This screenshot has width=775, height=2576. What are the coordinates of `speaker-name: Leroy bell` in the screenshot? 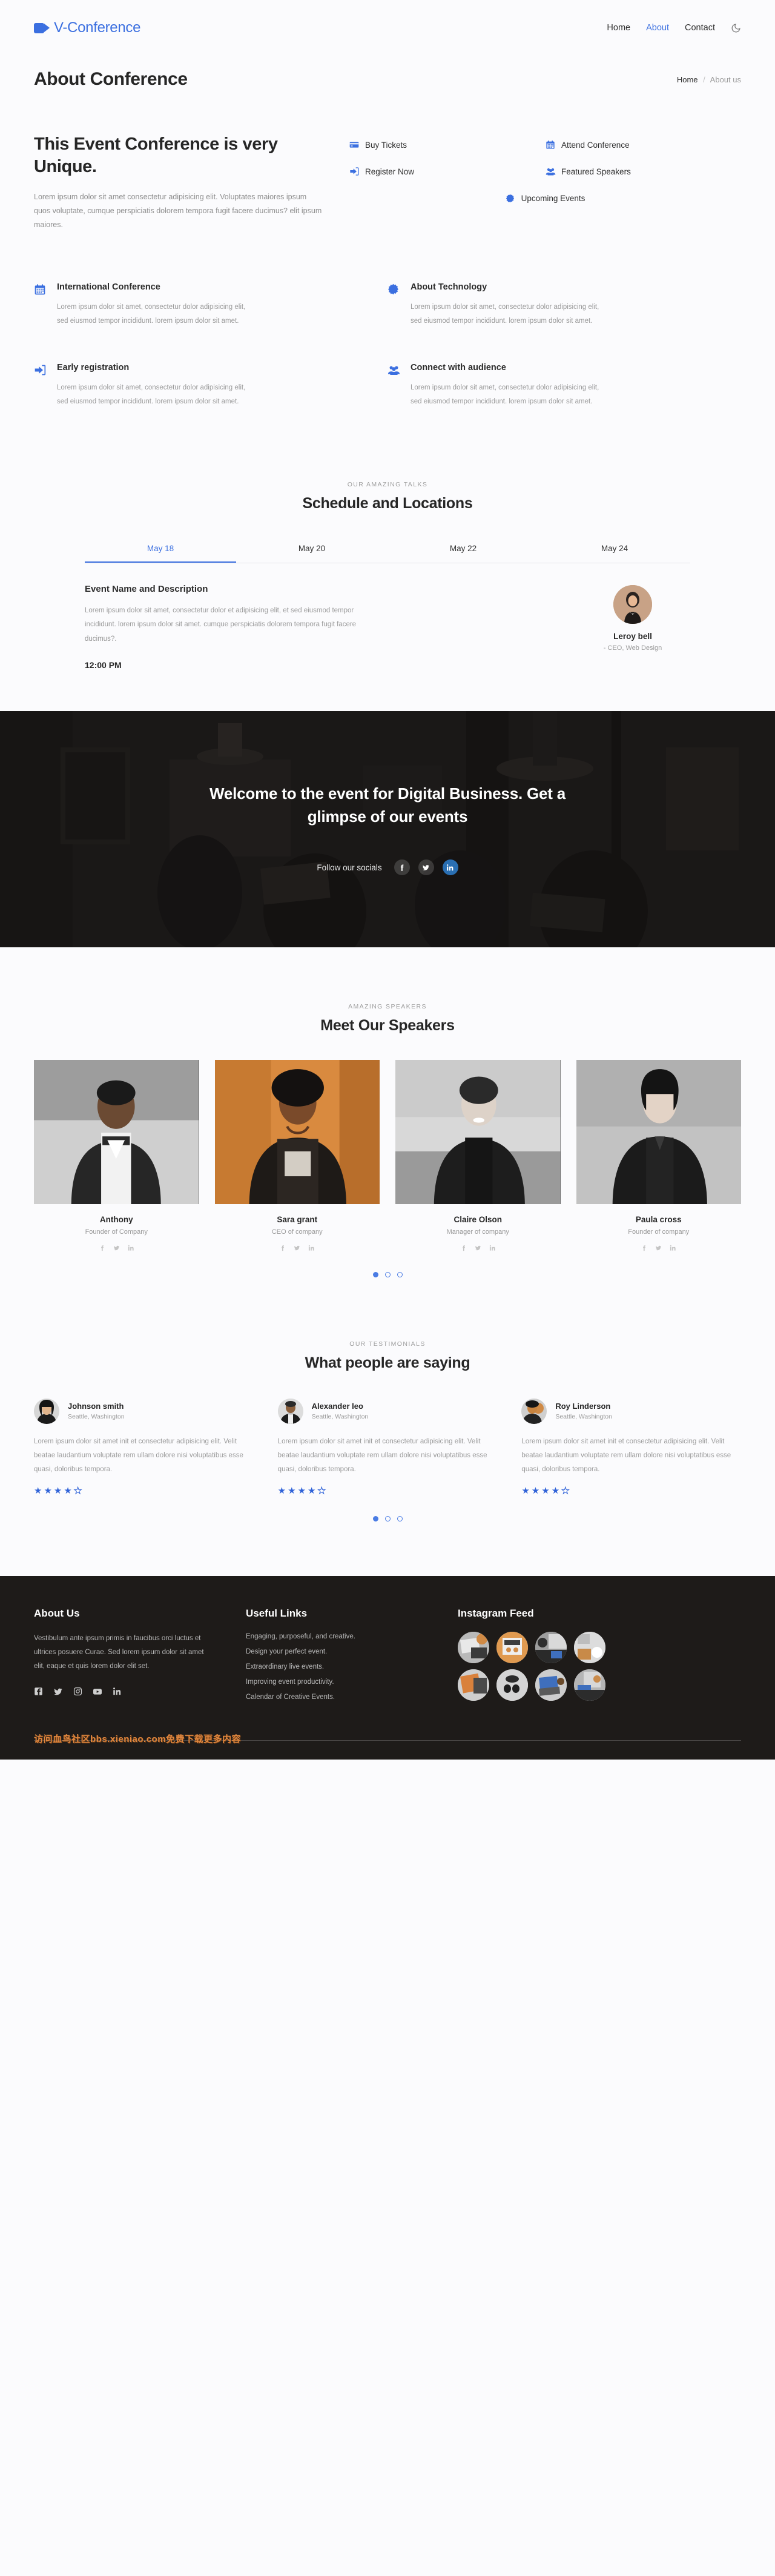 It's located at (633, 636).